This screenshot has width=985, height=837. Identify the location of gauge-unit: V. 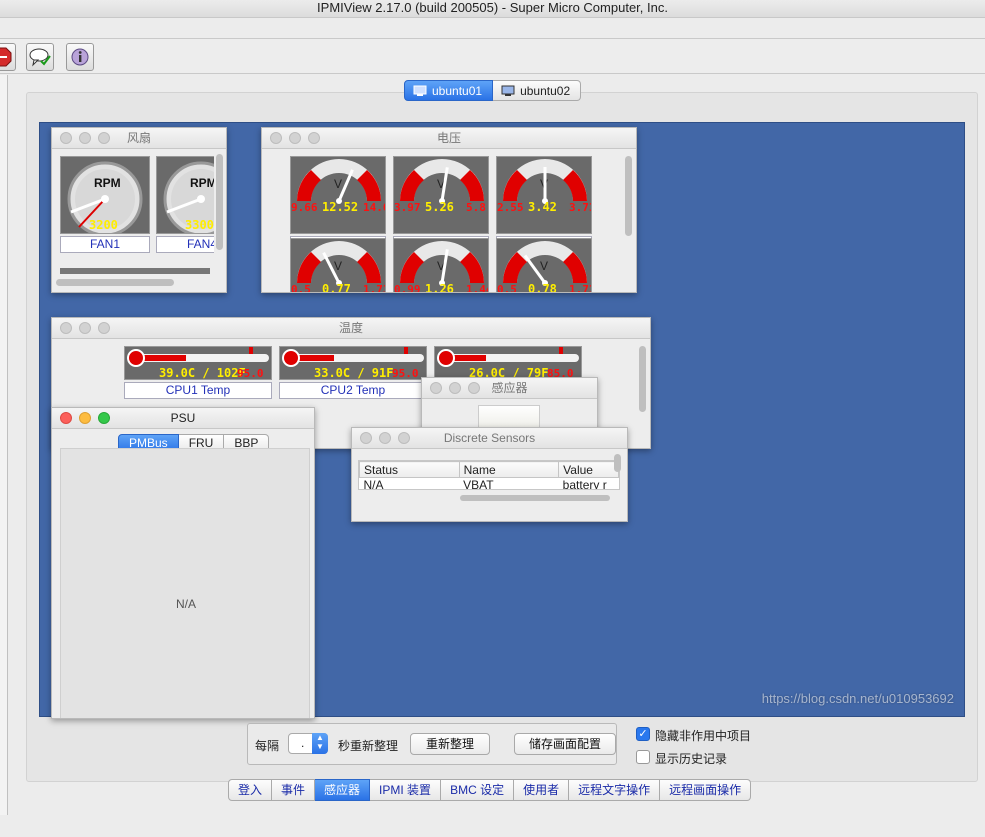
(544, 266).